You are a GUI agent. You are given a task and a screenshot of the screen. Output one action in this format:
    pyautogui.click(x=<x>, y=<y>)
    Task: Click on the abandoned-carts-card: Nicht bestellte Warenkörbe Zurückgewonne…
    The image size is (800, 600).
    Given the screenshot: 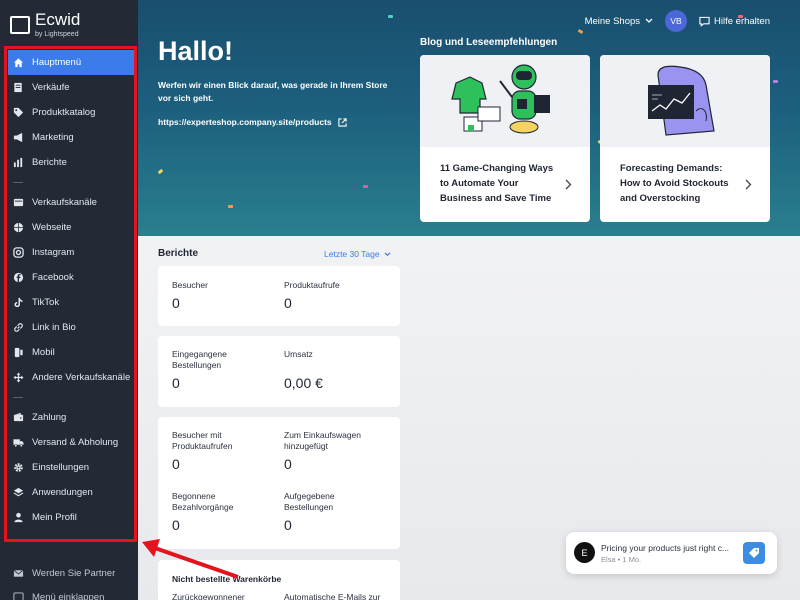 What is the action you would take?
    pyautogui.click(x=279, y=580)
    